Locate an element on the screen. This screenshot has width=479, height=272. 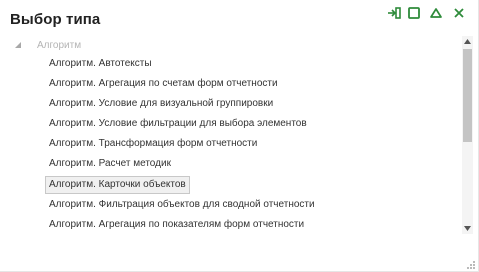
expanded-arrow-icon is located at coordinates (18, 45).